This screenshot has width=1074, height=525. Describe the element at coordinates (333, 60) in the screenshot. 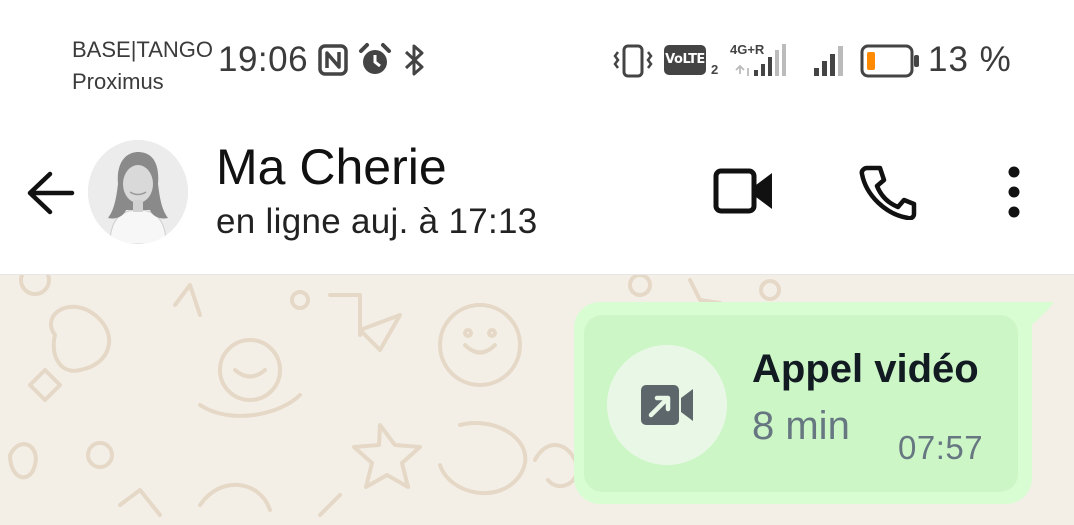

I see `nfc-icon` at that location.